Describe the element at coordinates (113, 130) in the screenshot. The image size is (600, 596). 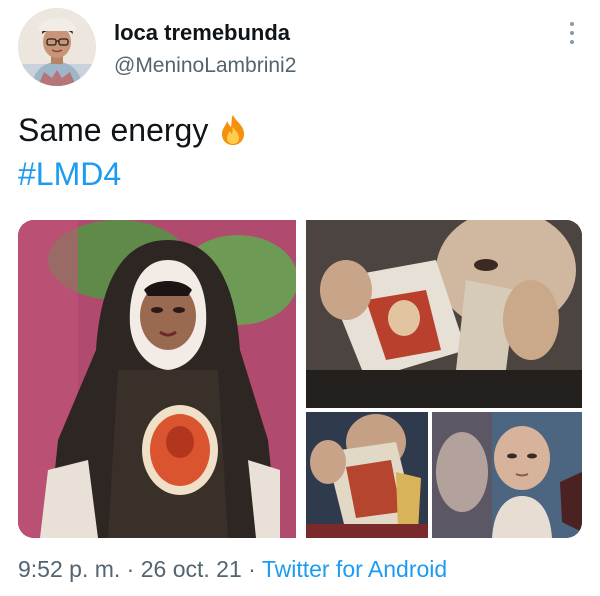
I see `tweet-body-text: Same energy` at that location.